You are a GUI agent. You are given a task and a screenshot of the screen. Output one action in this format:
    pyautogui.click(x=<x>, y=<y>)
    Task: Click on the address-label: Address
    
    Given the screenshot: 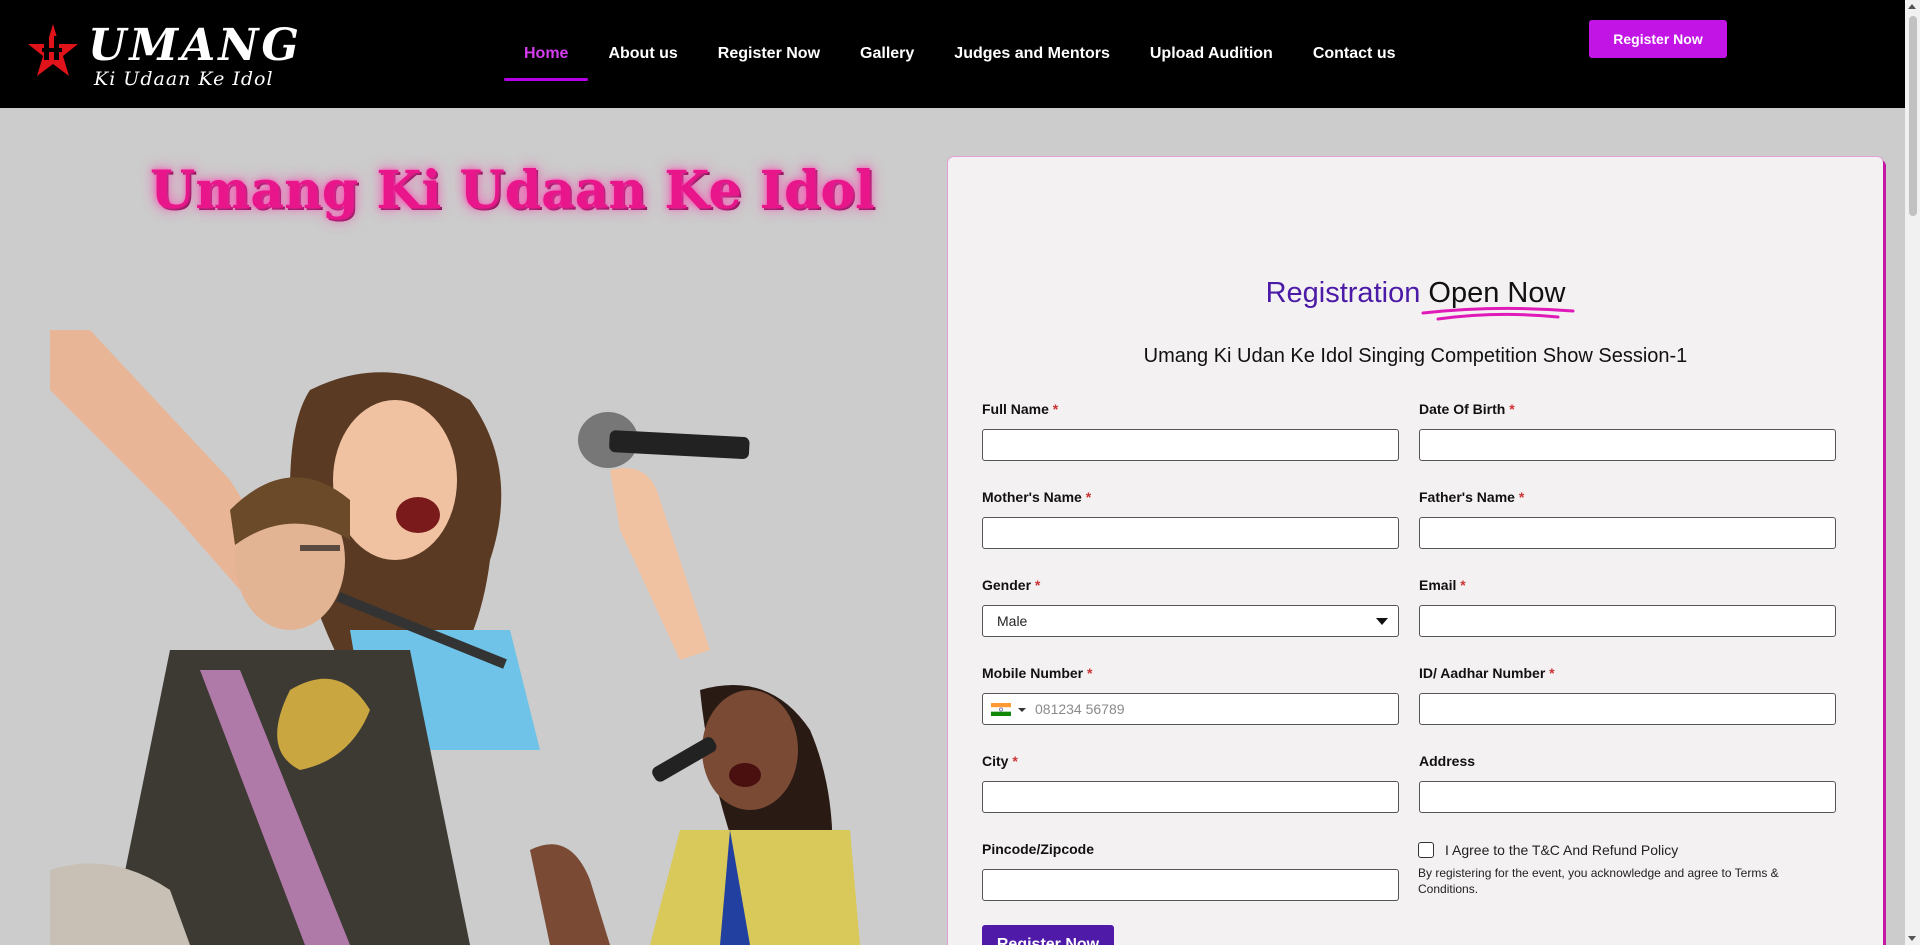 What is the action you would take?
    pyautogui.click(x=1447, y=761)
    